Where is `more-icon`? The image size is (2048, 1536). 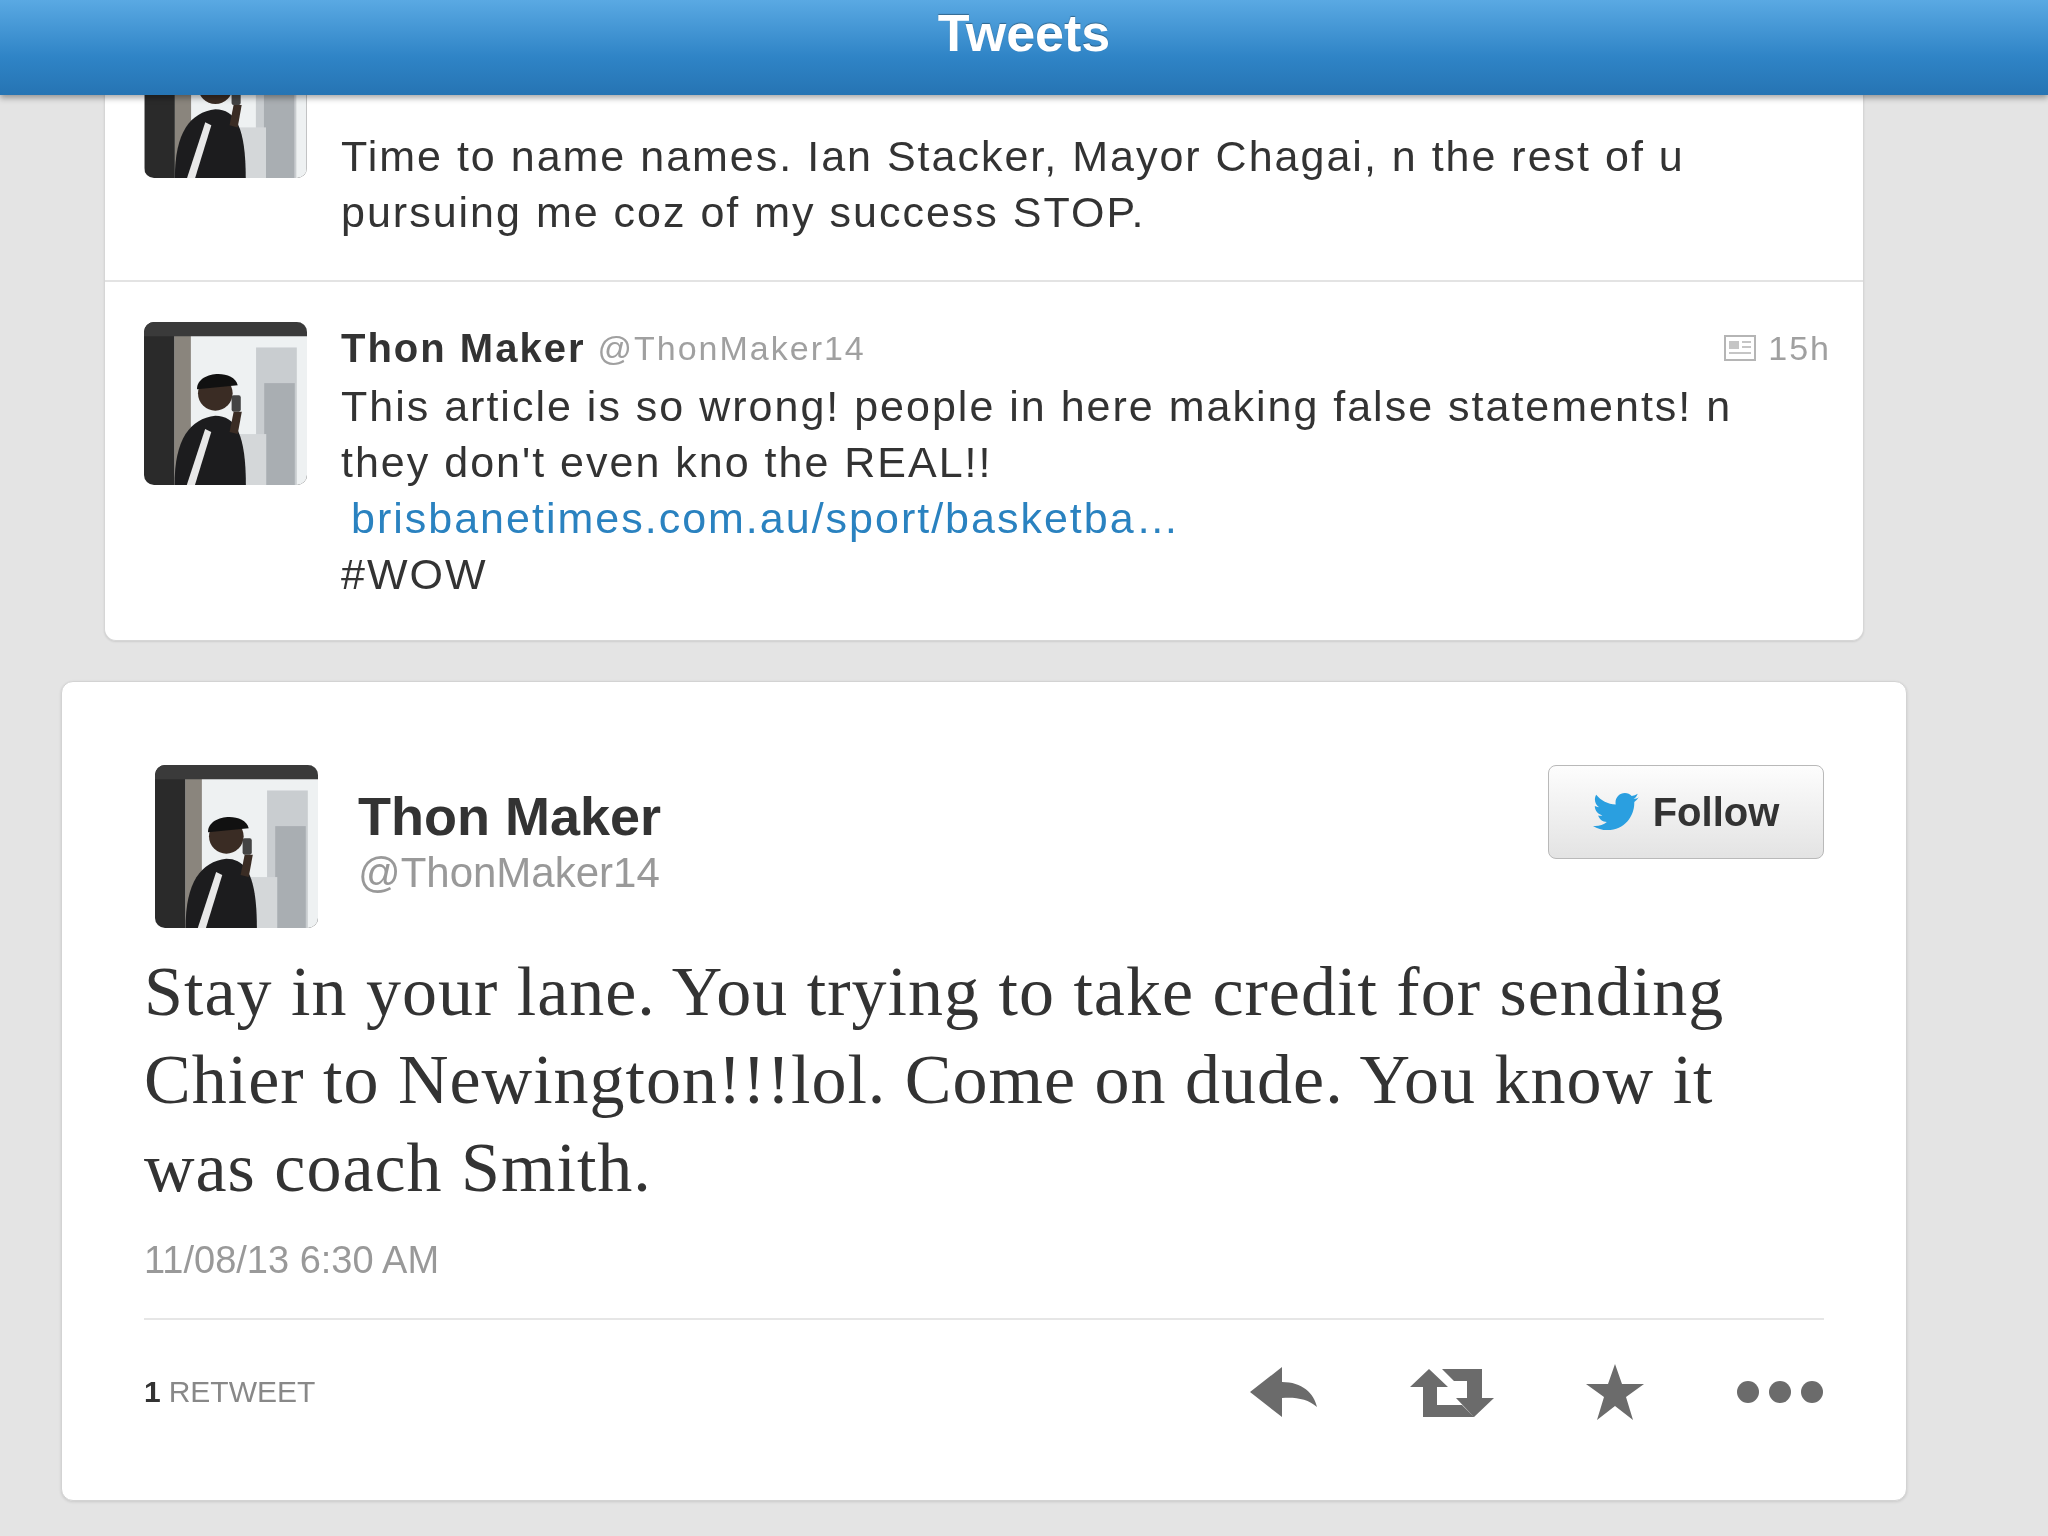 more-icon is located at coordinates (1780, 1392).